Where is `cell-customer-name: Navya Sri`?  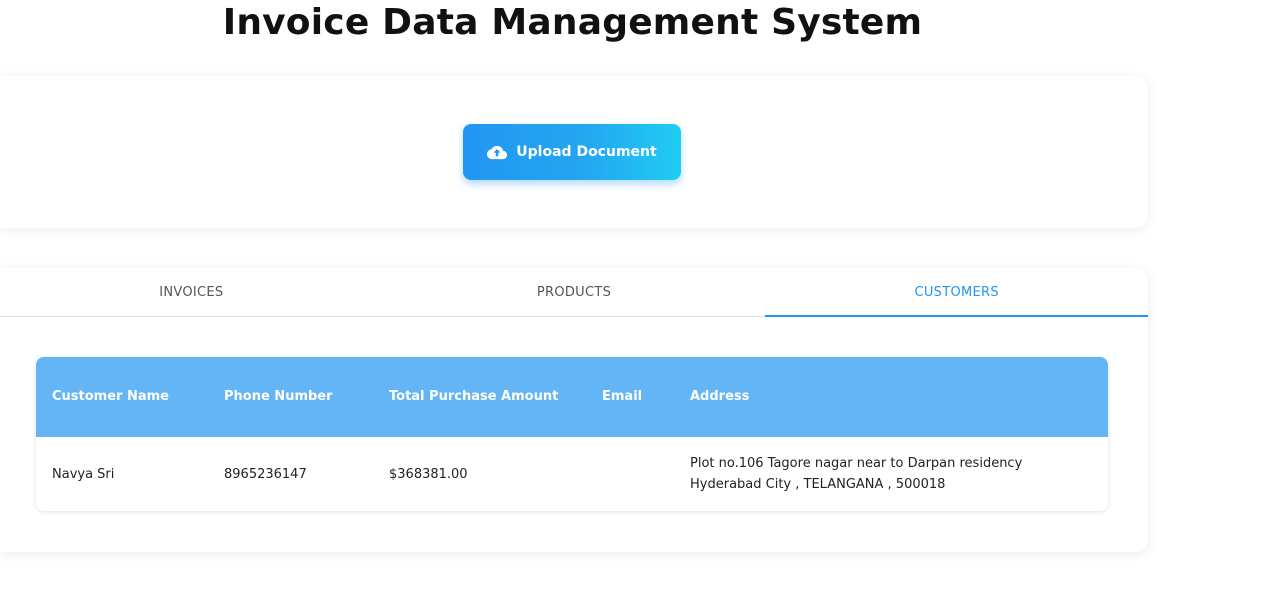 cell-customer-name: Navya Sri is located at coordinates (83, 474).